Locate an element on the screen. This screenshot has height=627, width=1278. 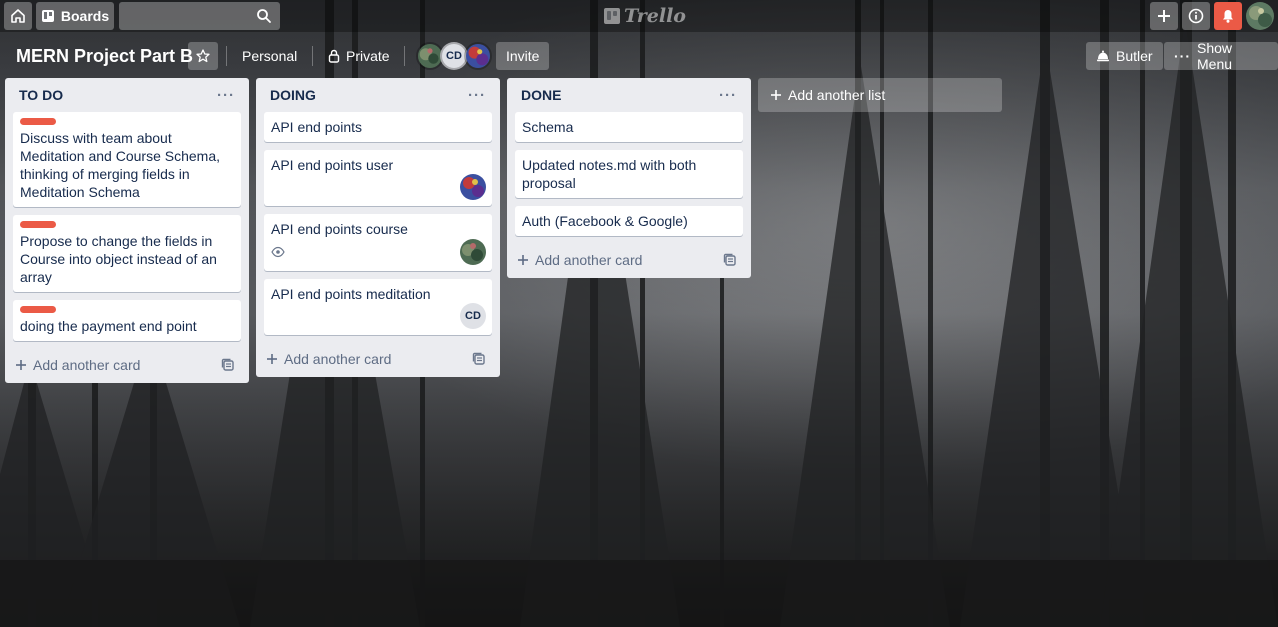
show-menu-button: ··· Show Menu is located at coordinates (1221, 56).